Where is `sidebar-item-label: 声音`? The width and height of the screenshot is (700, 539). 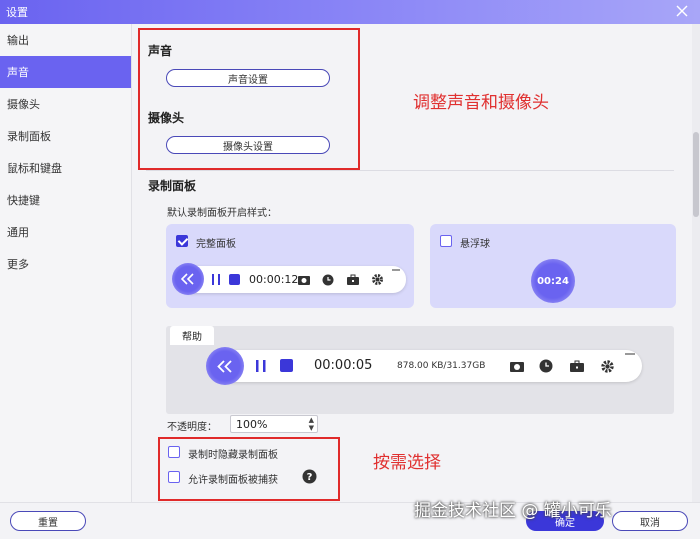
sidebar-item-label: 声音 is located at coordinates (18, 72).